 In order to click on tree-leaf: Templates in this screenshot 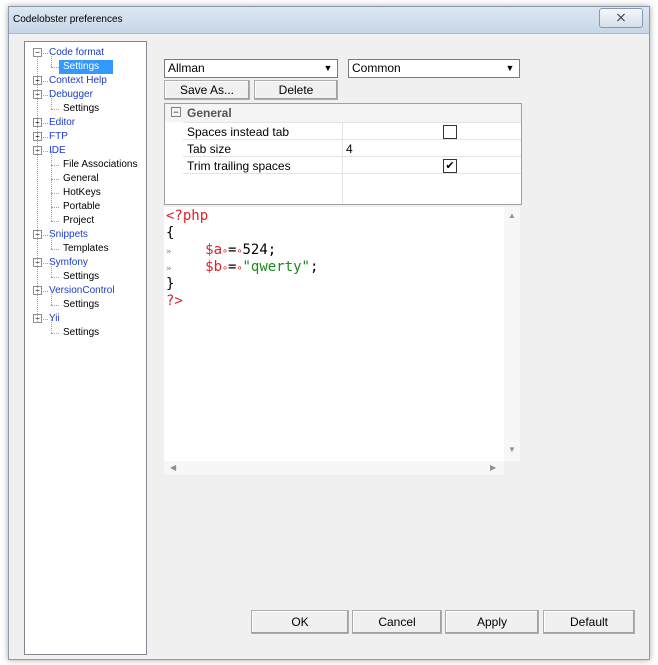, I will do `click(85, 245)`.